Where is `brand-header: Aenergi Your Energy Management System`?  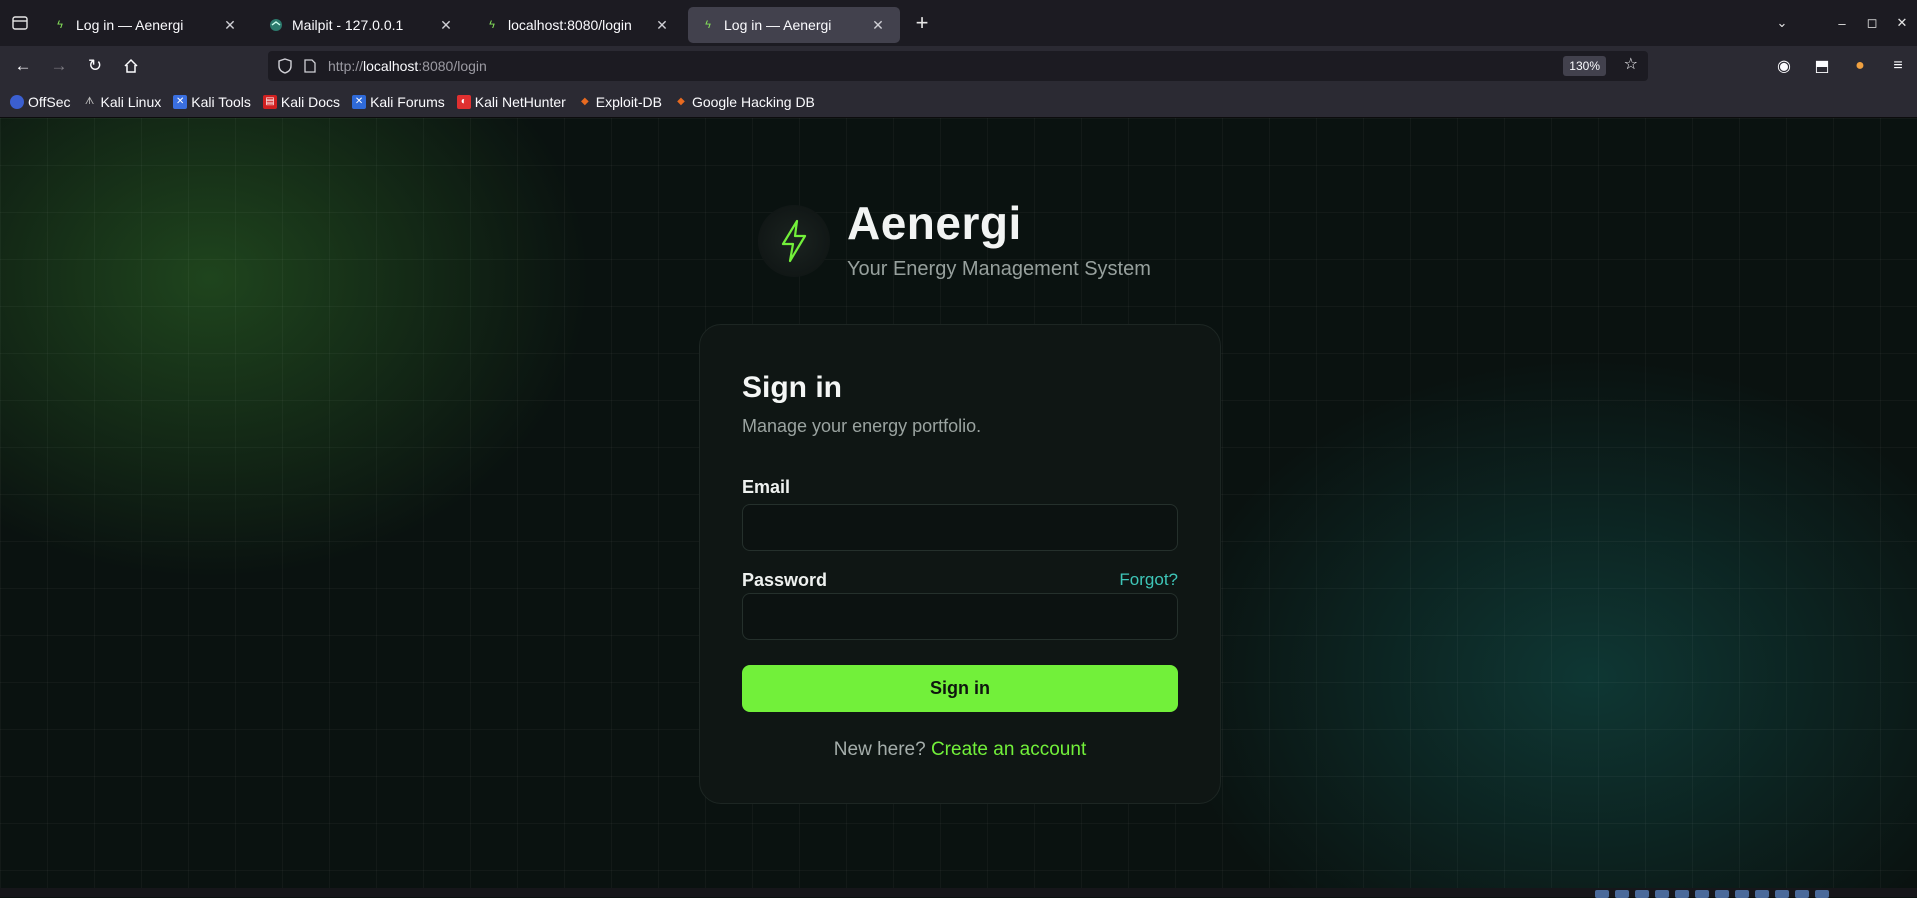
brand-header: Aenergi Your Energy Management System is located at coordinates (954, 240).